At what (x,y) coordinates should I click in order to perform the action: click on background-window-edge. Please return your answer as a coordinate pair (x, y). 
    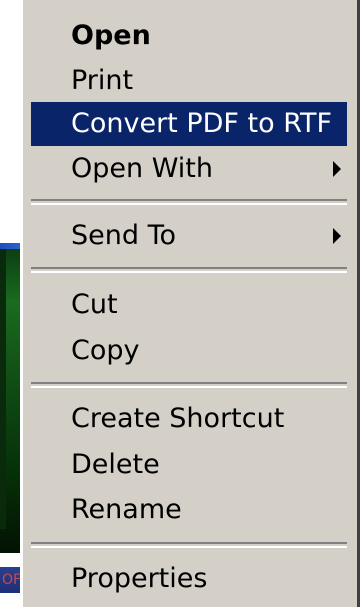
    Looking at the image, I should click on (3, 389).